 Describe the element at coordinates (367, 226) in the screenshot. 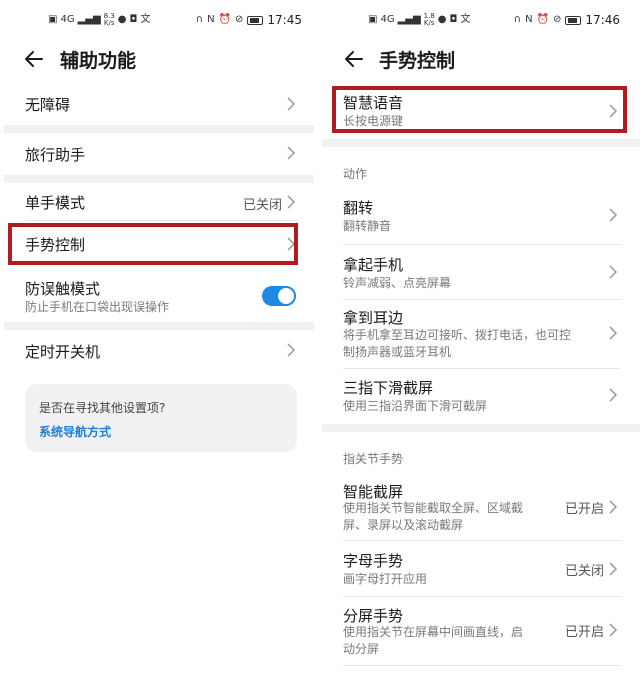

I see `item-subtitle: 翻转静音` at that location.